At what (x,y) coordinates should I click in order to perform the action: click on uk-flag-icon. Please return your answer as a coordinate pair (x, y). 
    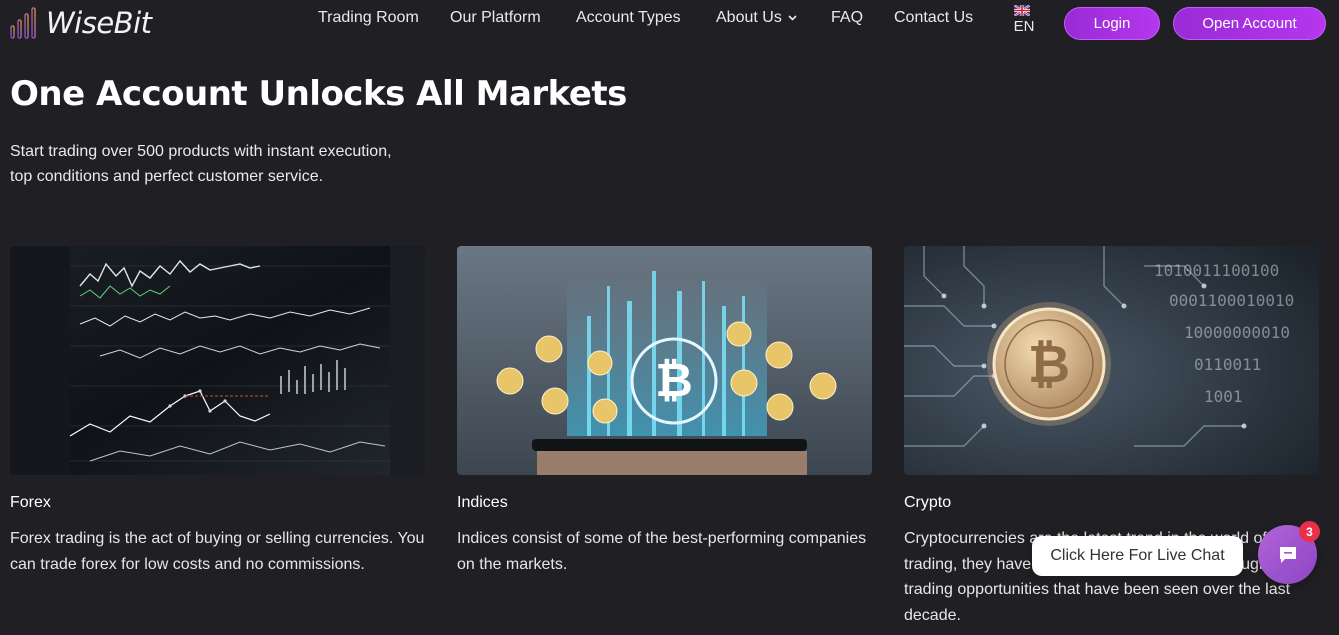
    Looking at the image, I should click on (1022, 10).